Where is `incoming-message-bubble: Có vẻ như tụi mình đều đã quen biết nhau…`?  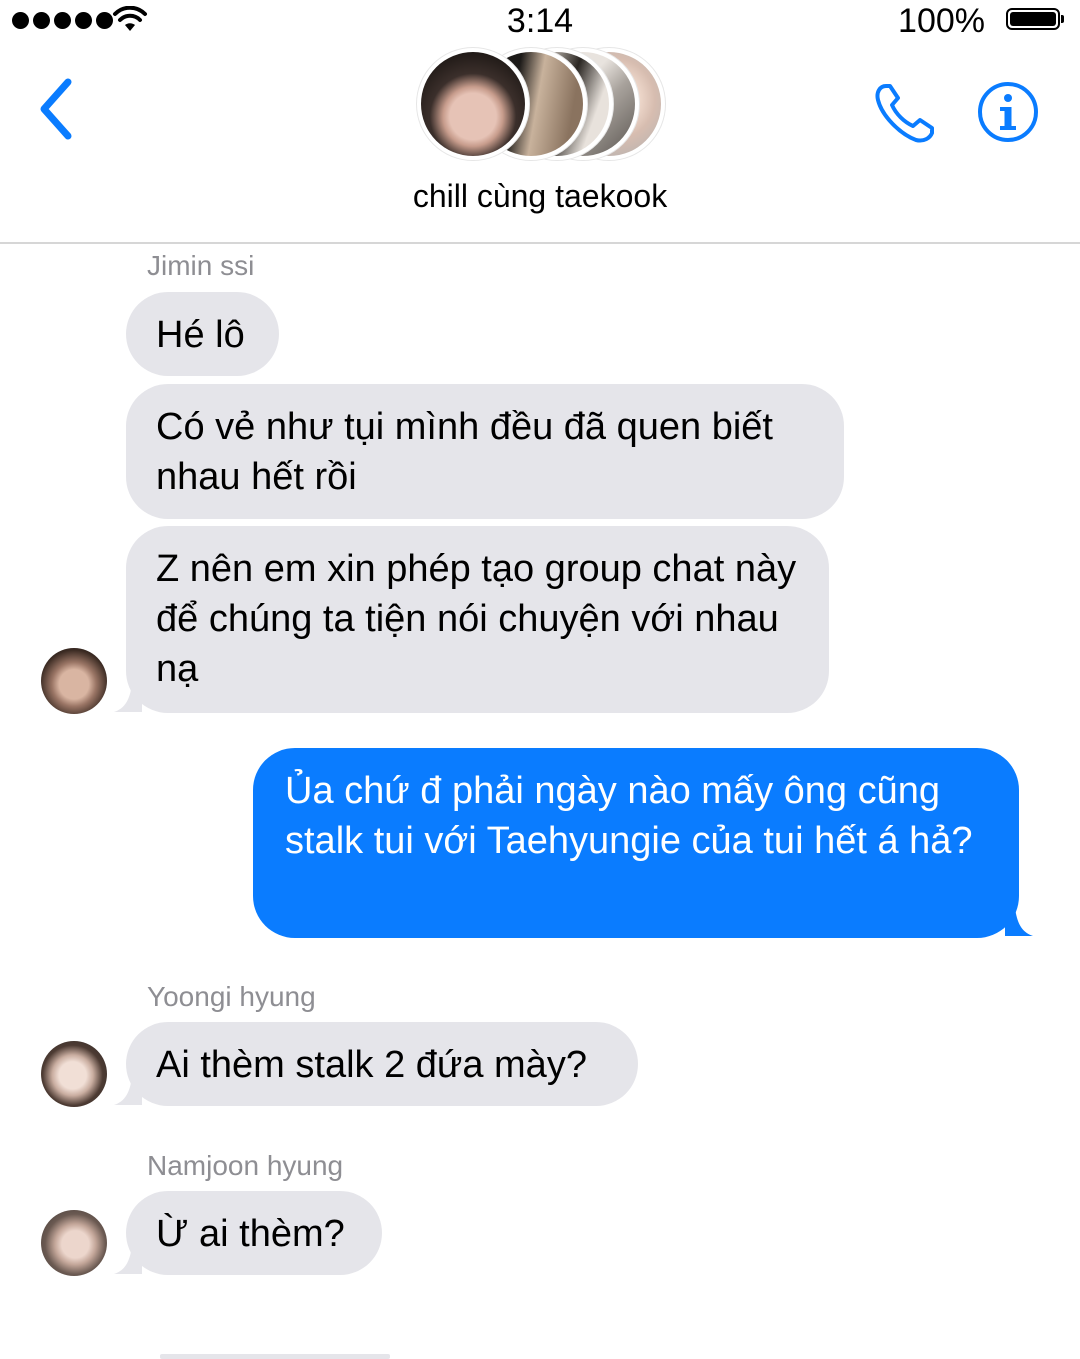 incoming-message-bubble: Có vẻ như tụi mình đều đã quen biết nhau… is located at coordinates (485, 451).